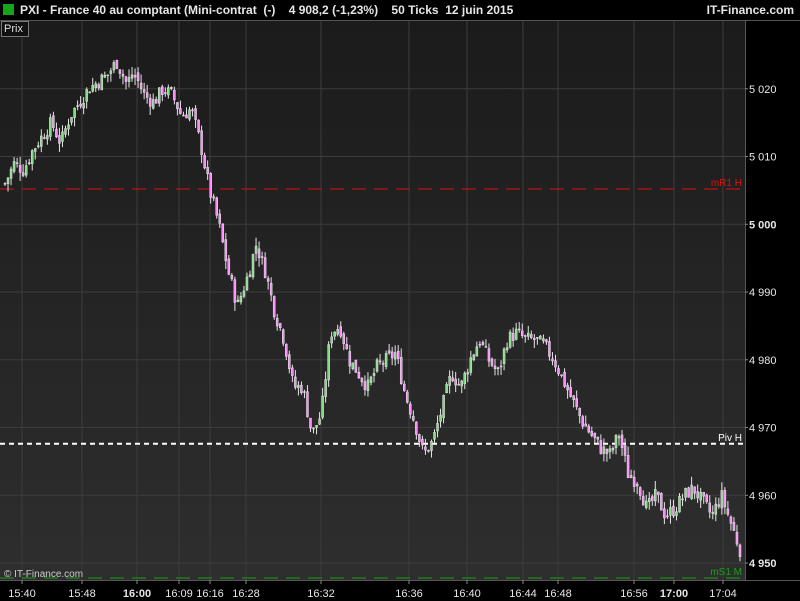  What do you see at coordinates (772, 300) in the screenshot?
I see `price-axis` at bounding box center [772, 300].